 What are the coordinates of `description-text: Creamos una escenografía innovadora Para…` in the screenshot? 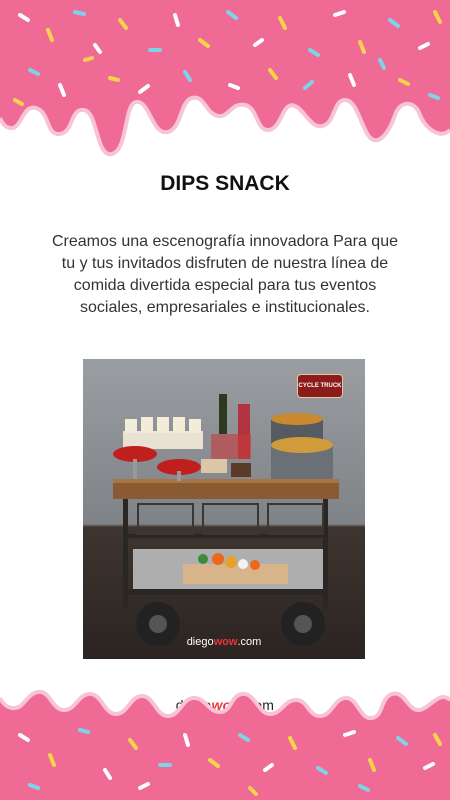 It's located at (225, 274).